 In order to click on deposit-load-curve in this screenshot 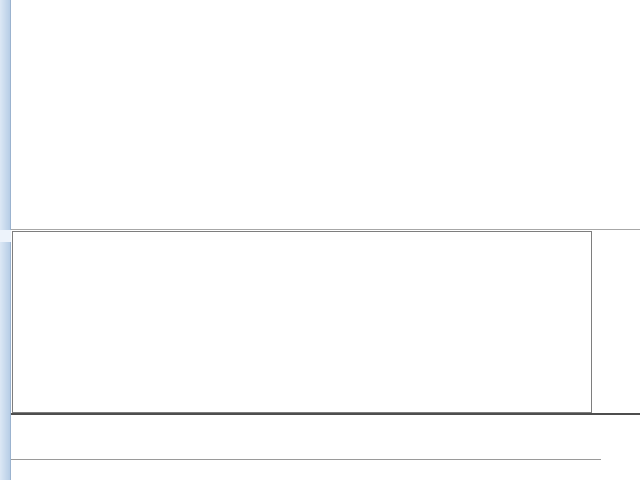, I will do `click(302, 437)`.